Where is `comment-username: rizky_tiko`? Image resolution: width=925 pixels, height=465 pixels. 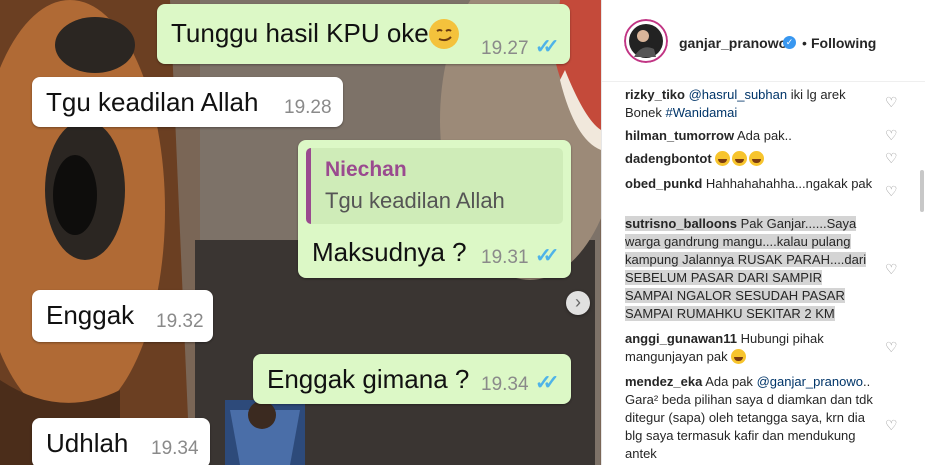 comment-username: rizky_tiko is located at coordinates (655, 94).